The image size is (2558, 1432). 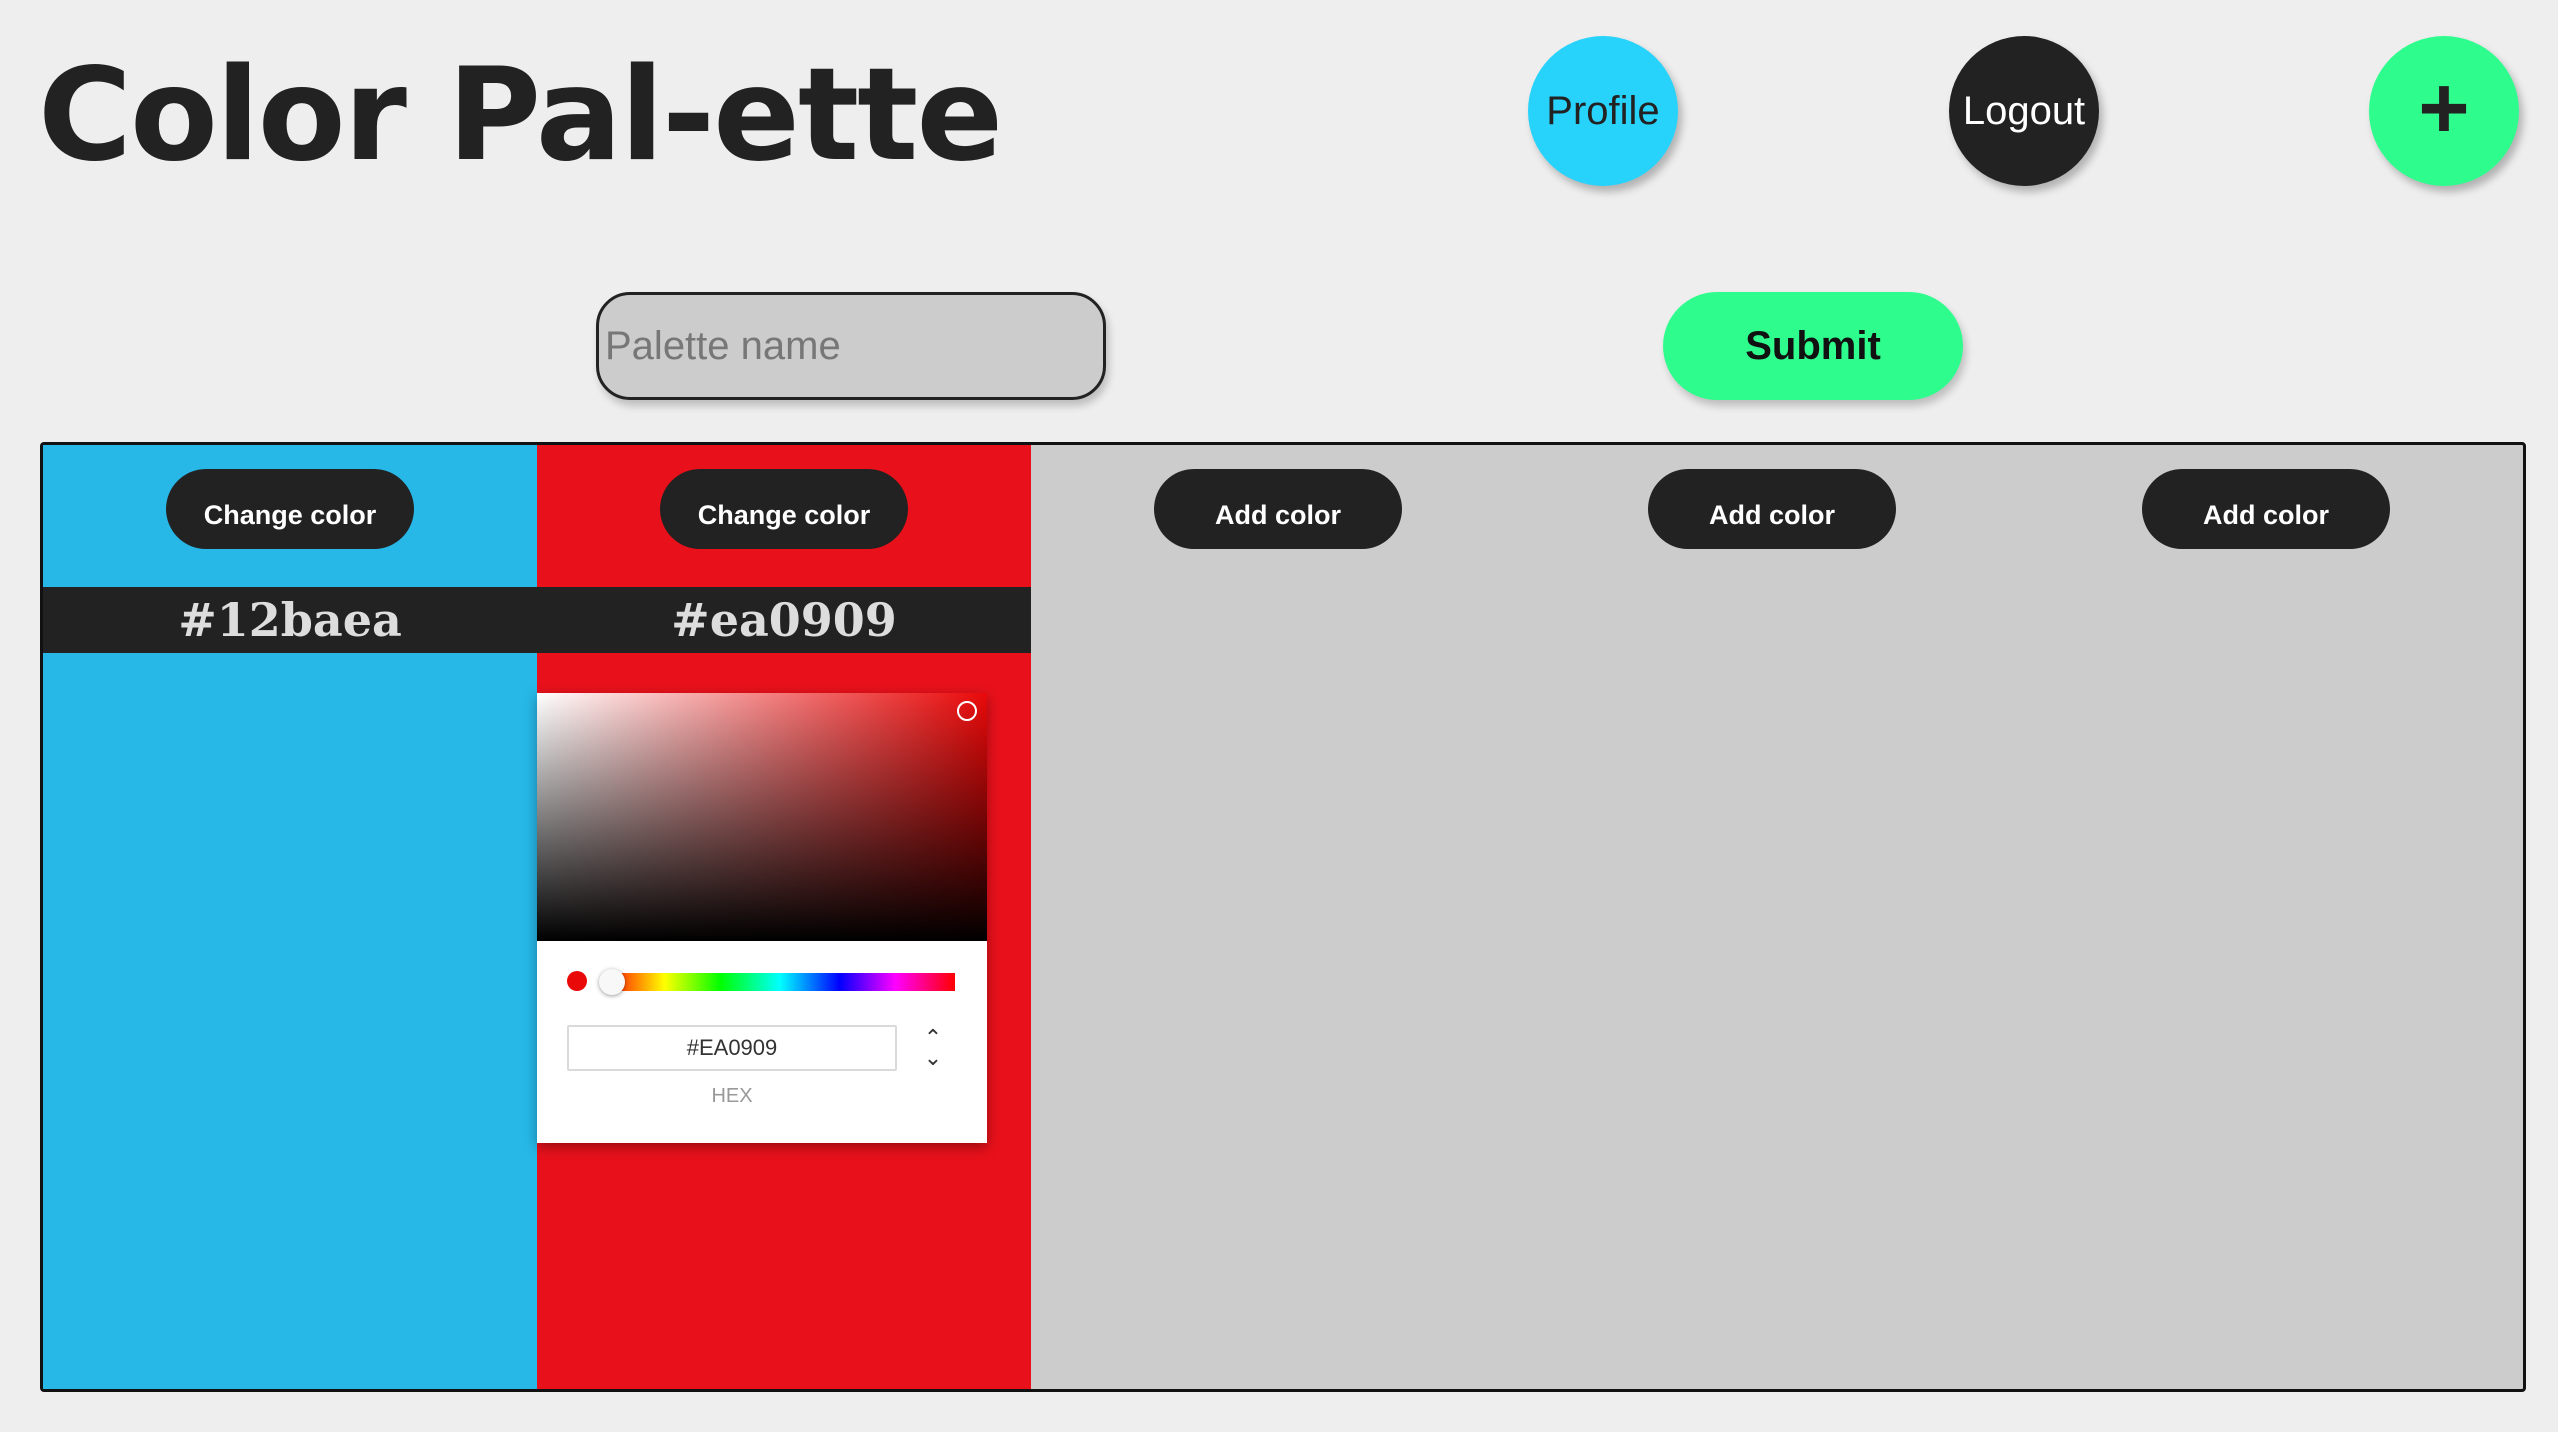 I want to click on color-swatch-3: Add color, so click(x=1278, y=917).